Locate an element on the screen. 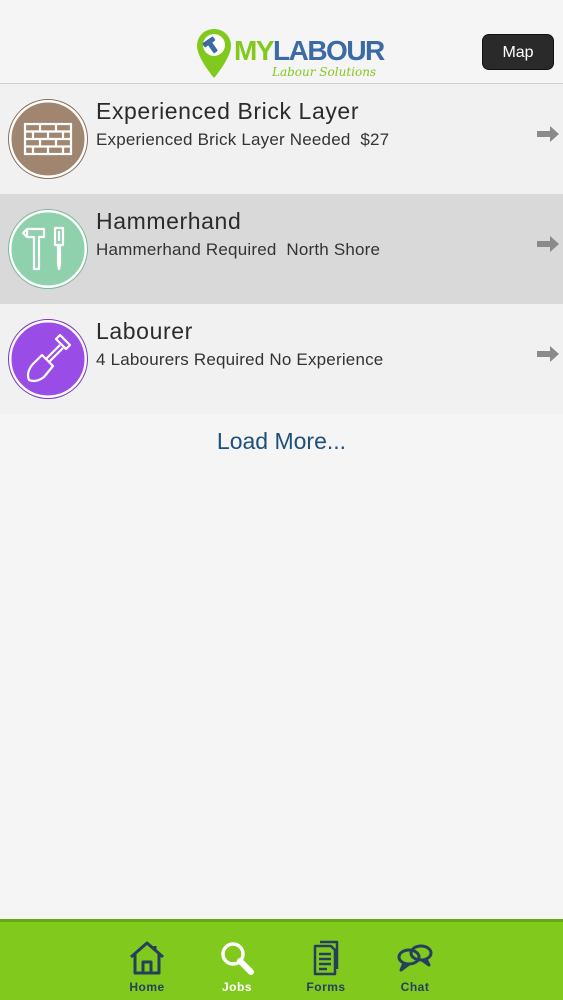  job-title: Hammerhand is located at coordinates (169, 221).